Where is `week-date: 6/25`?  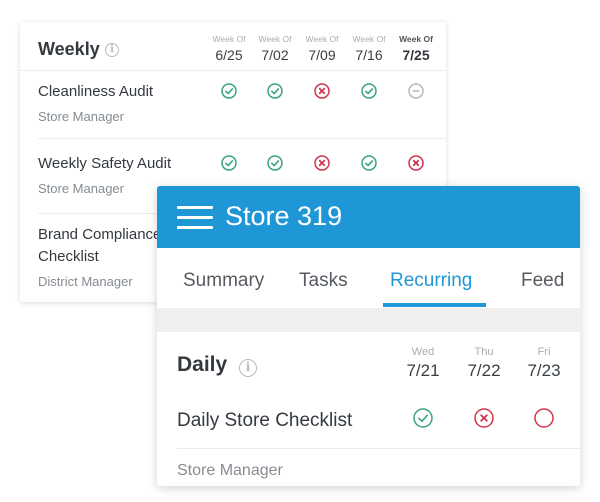 week-date: 6/25 is located at coordinates (229, 55).